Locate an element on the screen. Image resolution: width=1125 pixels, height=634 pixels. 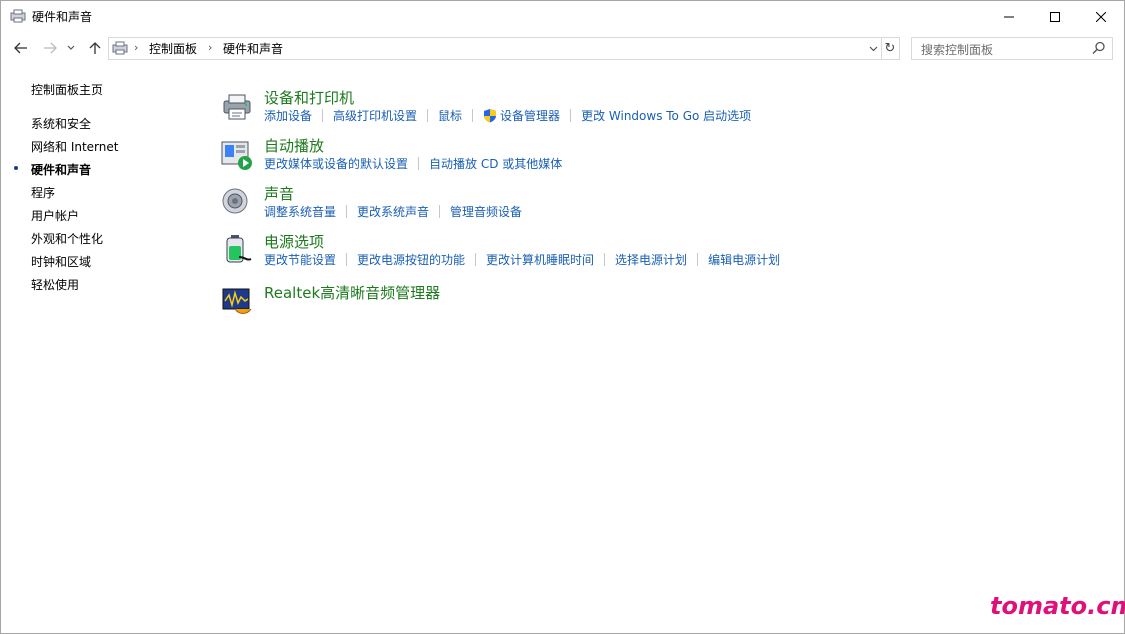
link-power-button-function: 更改电源按钮的功能 is located at coordinates (411, 259).